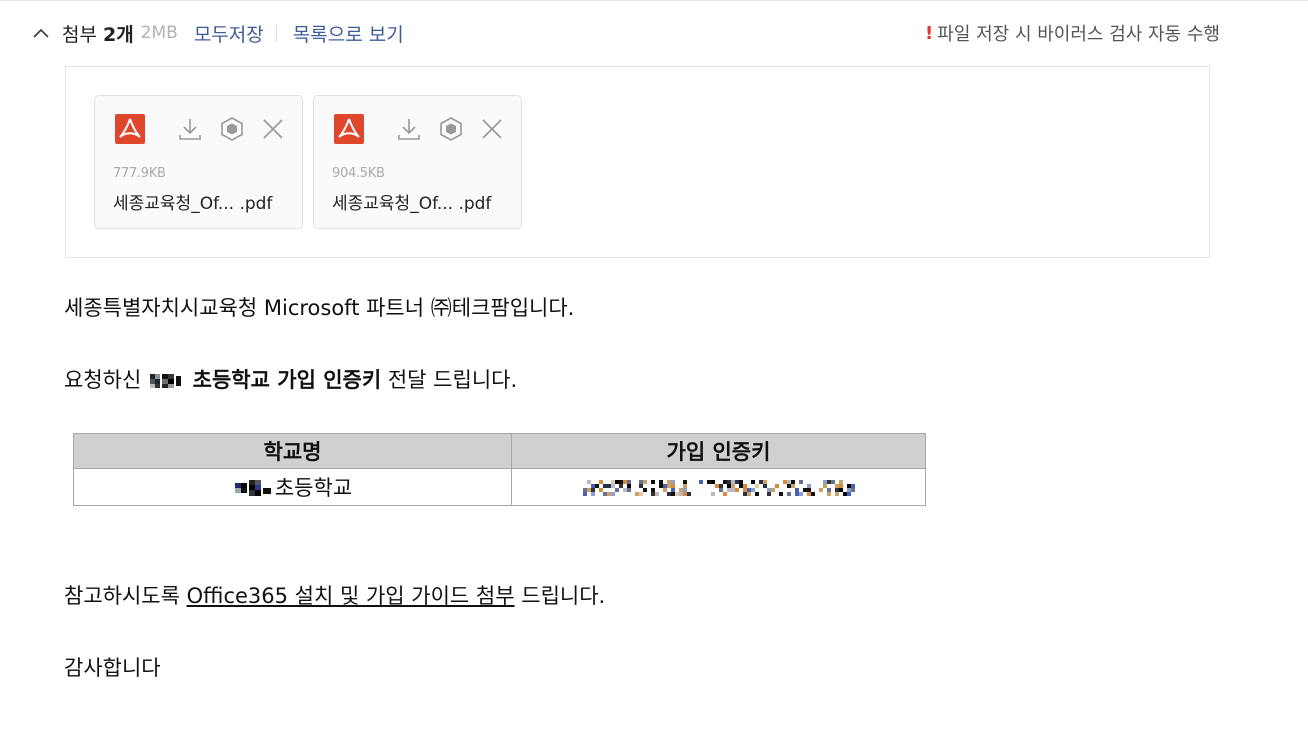  What do you see at coordinates (118, 34) in the screenshot?
I see `attachment-count: 2개` at bounding box center [118, 34].